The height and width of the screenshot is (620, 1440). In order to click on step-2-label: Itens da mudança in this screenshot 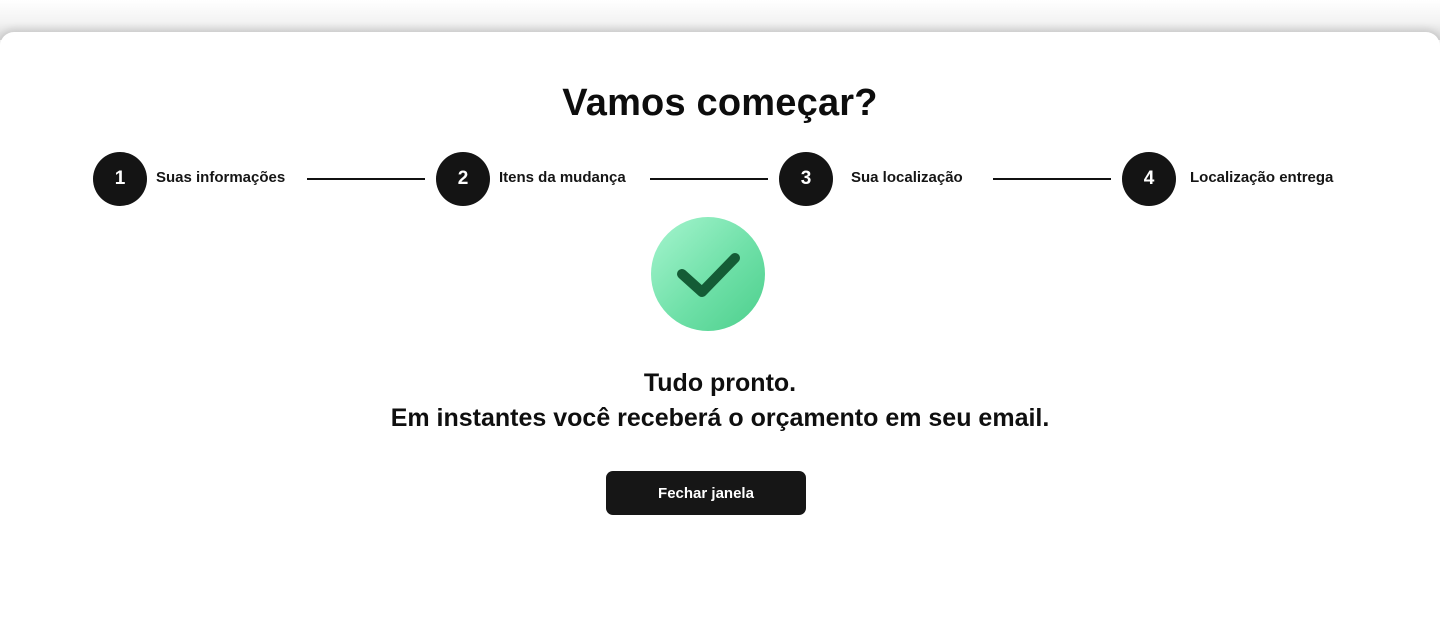, I will do `click(562, 177)`.